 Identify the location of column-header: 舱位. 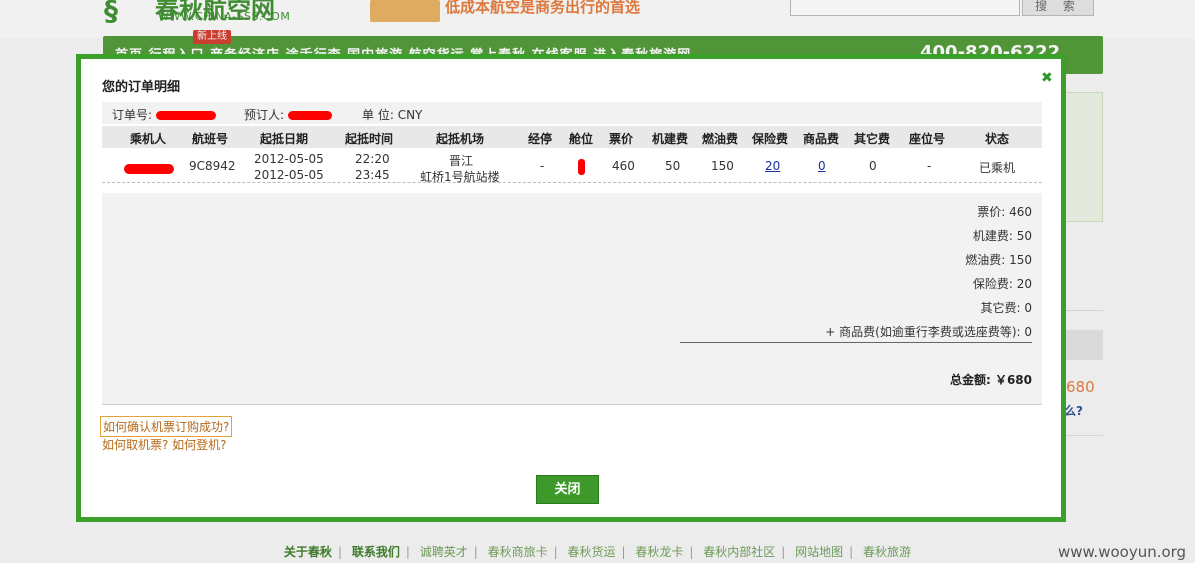
(581, 139).